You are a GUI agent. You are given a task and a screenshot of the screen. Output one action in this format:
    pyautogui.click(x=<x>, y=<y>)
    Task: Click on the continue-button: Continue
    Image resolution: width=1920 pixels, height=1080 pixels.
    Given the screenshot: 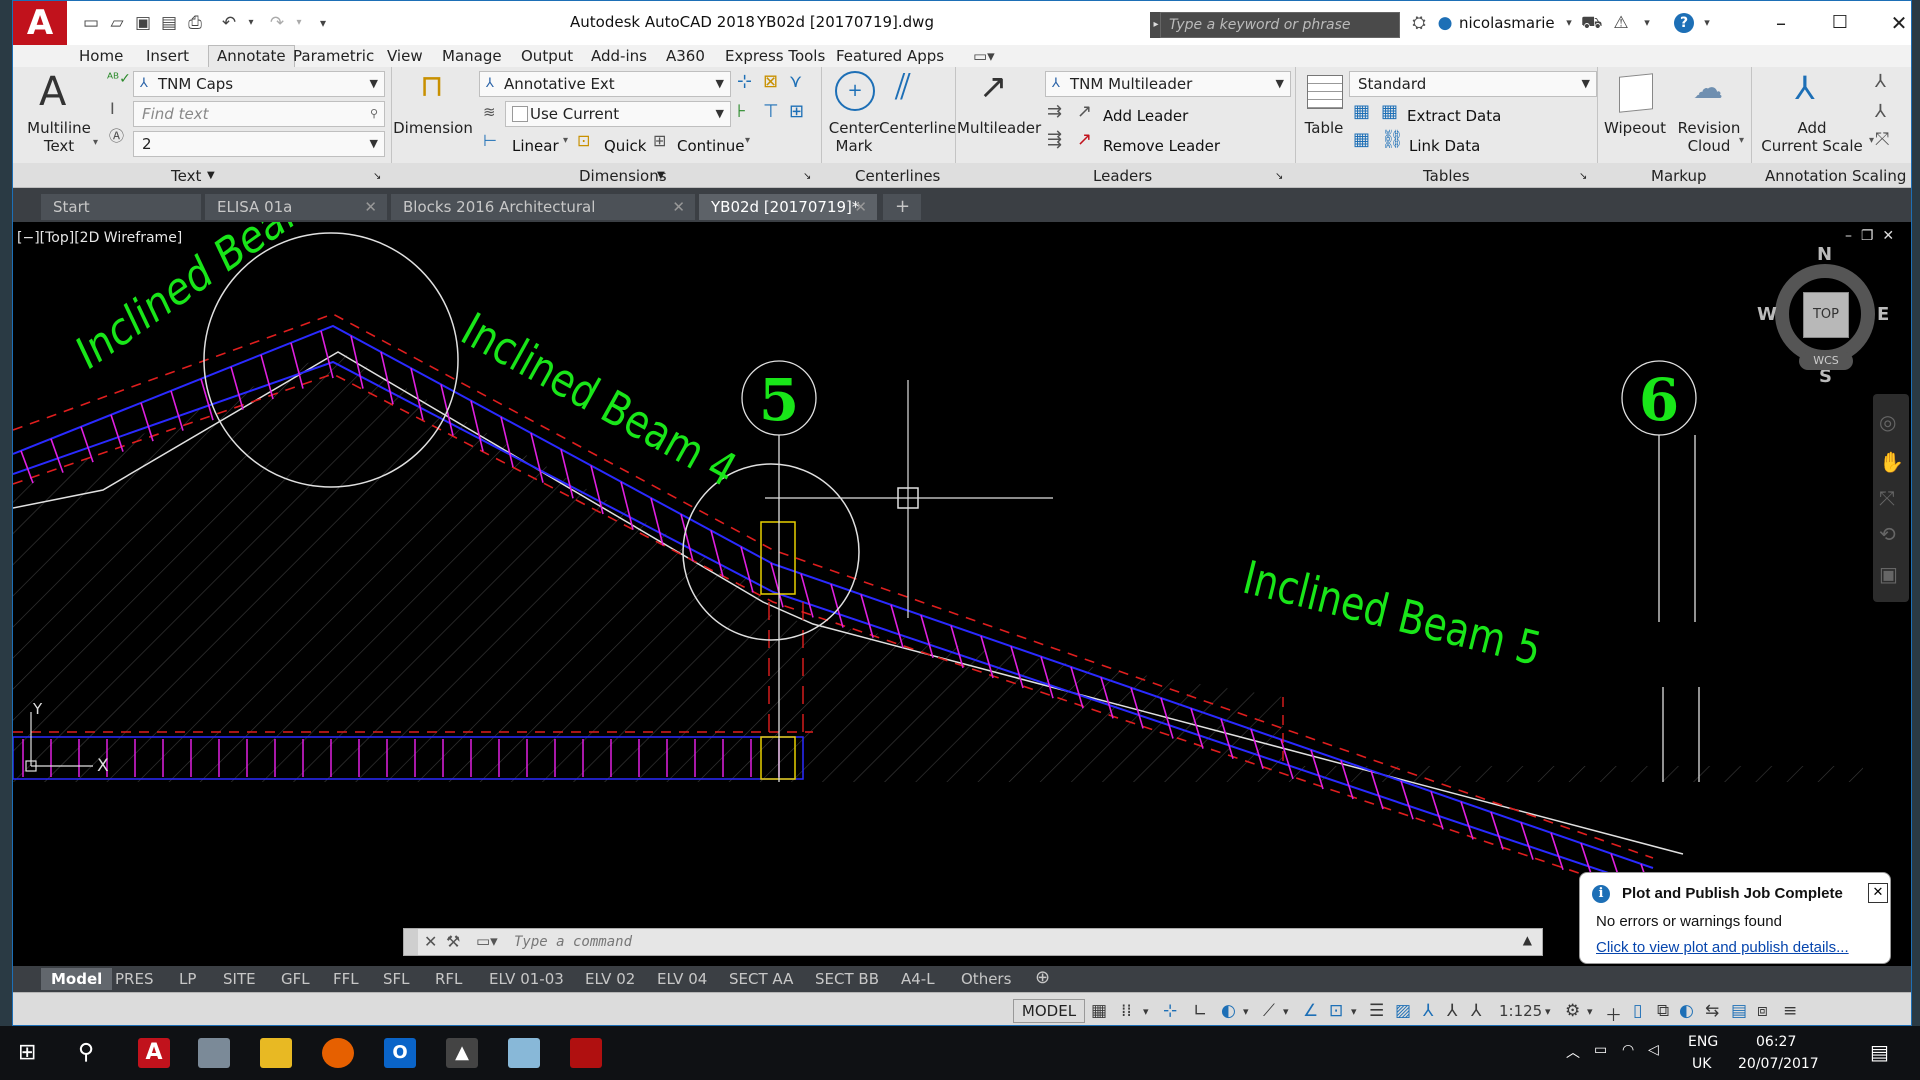 What is the action you would take?
    pyautogui.click(x=710, y=146)
    